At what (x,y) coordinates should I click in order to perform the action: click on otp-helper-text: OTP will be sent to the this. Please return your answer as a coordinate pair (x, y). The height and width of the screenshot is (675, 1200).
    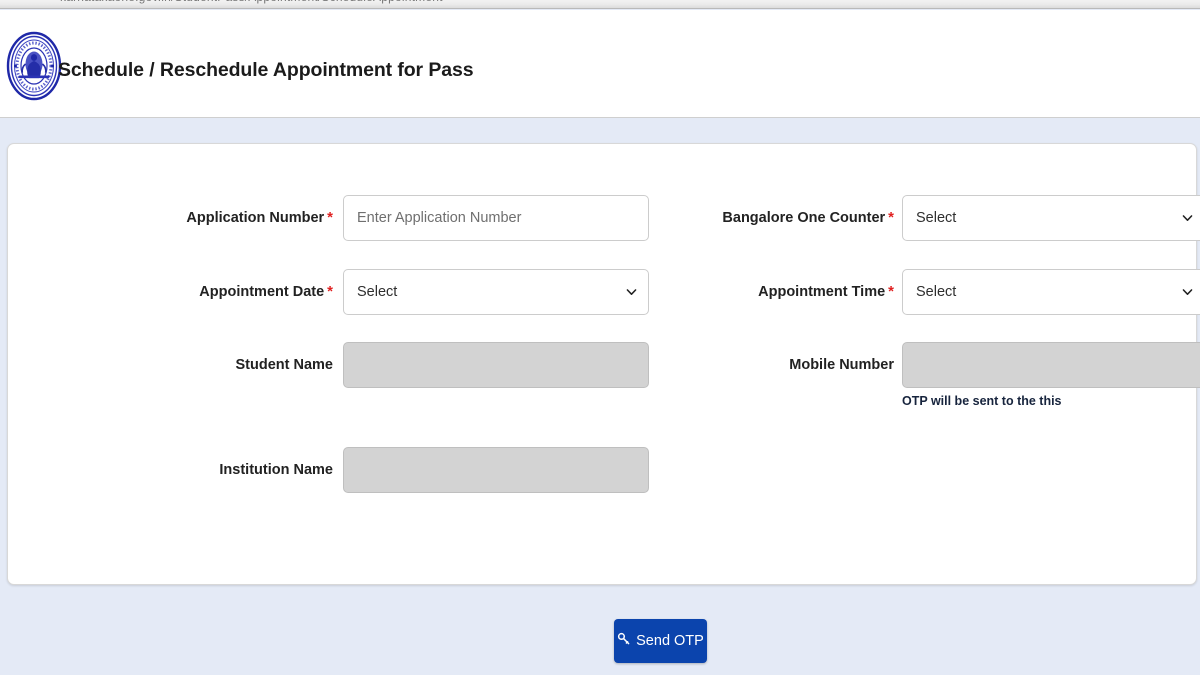
    Looking at the image, I should click on (982, 401).